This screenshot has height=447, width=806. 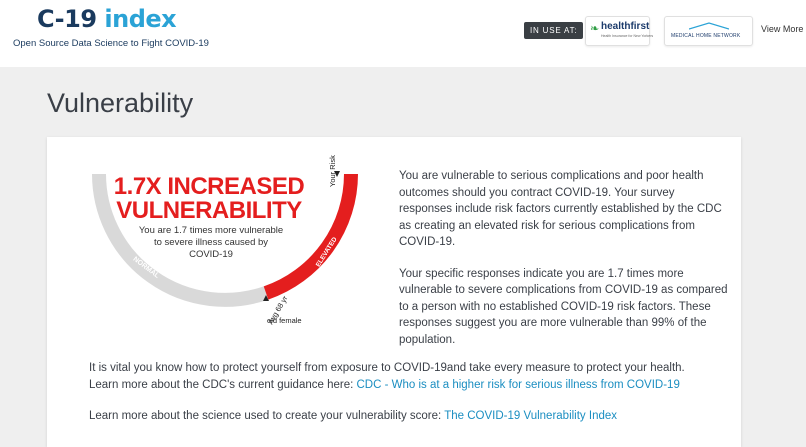 I want to click on view-more-link: View More, so click(x=782, y=29).